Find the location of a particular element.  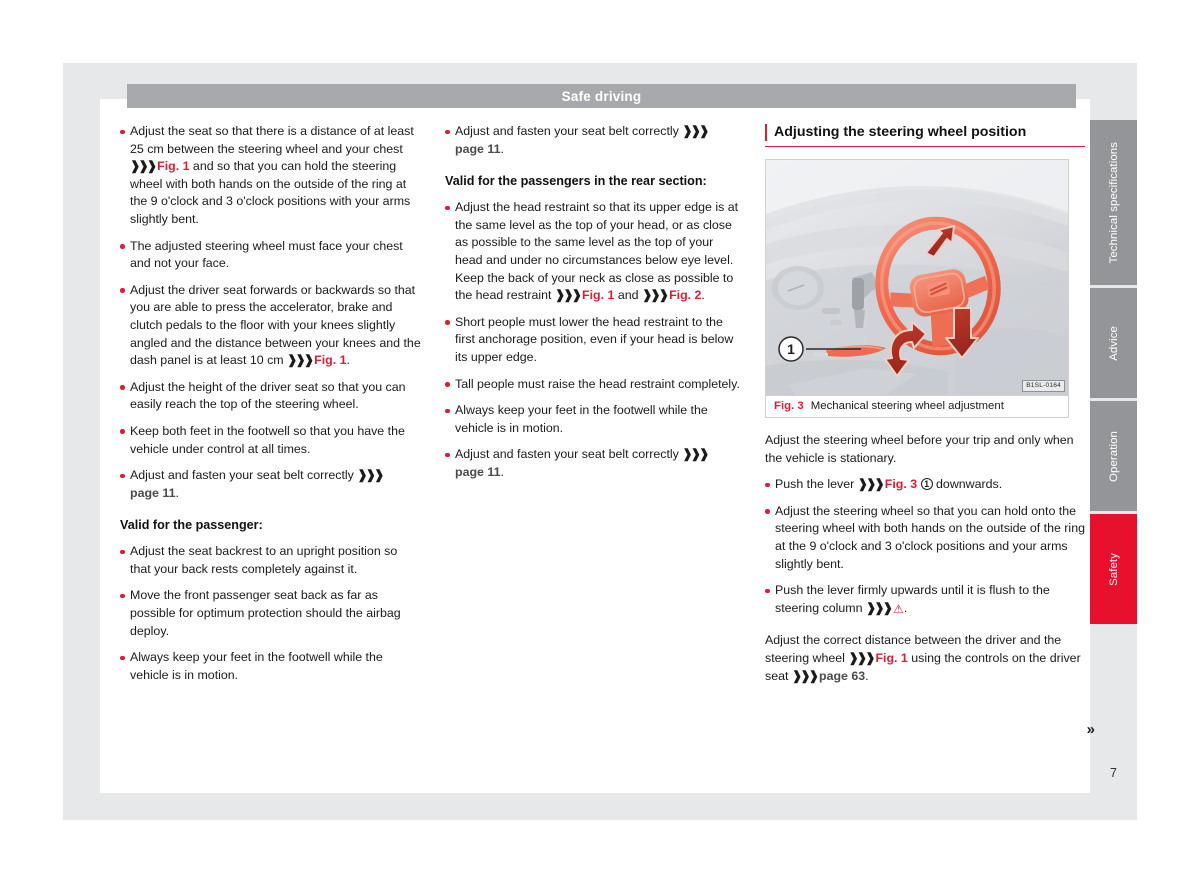

section-heading: Adjusting the steering wheel position is located at coordinates (925, 135).